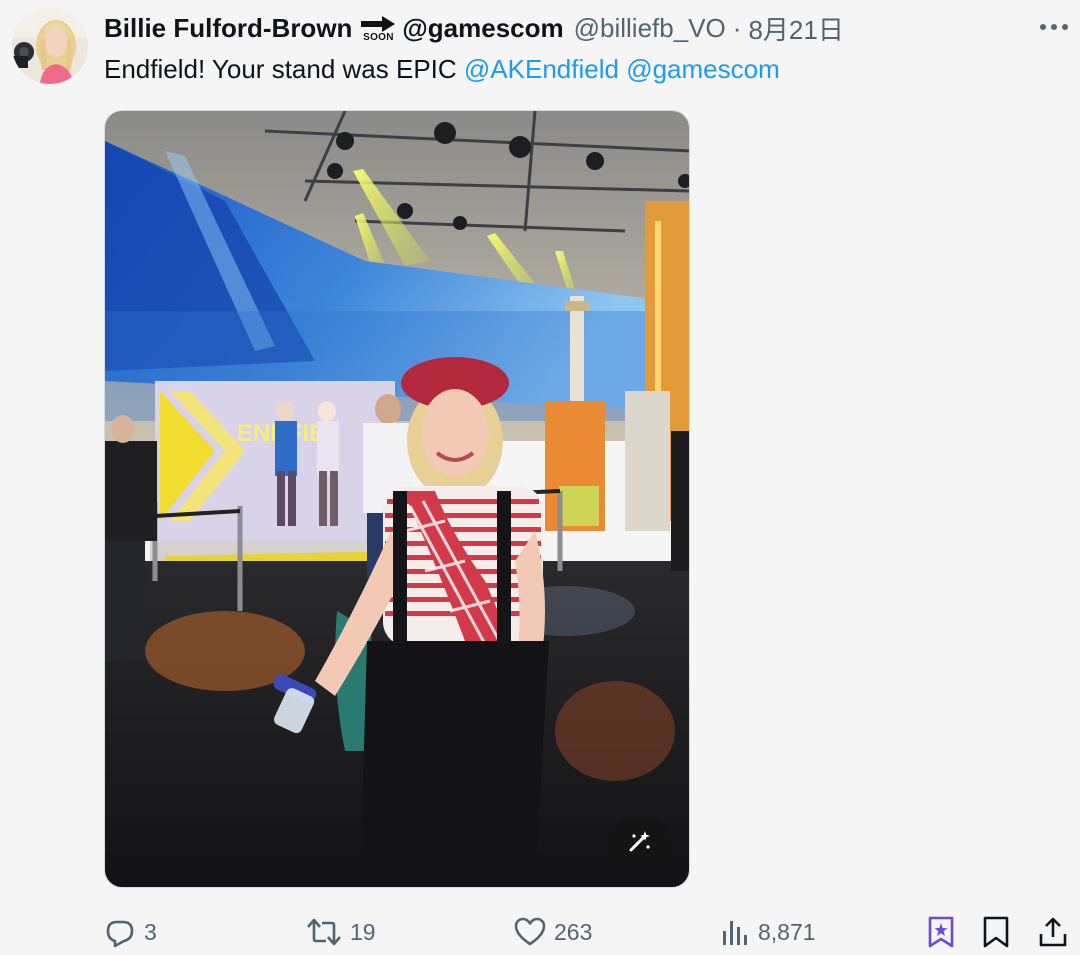 This screenshot has width=1080, height=955. I want to click on share-icon, so click(1053, 932).